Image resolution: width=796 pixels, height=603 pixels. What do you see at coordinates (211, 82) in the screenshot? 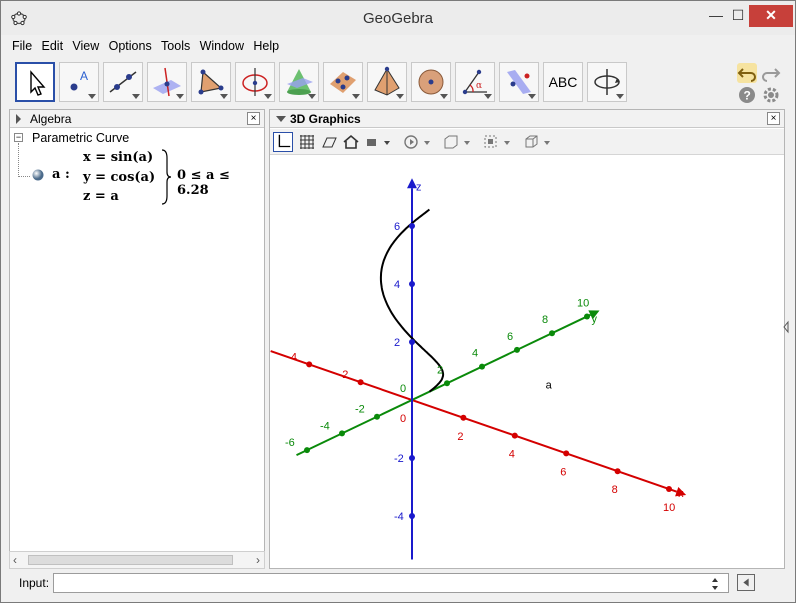
I see `polygon-tool-button` at bounding box center [211, 82].